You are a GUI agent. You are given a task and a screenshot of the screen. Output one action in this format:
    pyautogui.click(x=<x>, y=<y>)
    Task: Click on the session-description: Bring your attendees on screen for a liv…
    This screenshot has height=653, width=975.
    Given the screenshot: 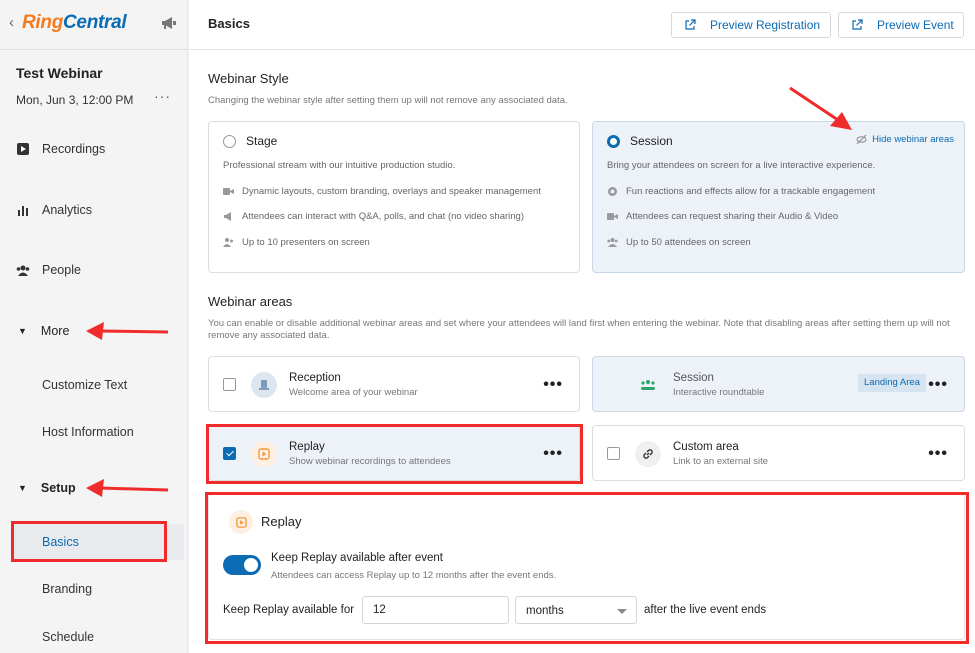 What is the action you would take?
    pyautogui.click(x=741, y=165)
    